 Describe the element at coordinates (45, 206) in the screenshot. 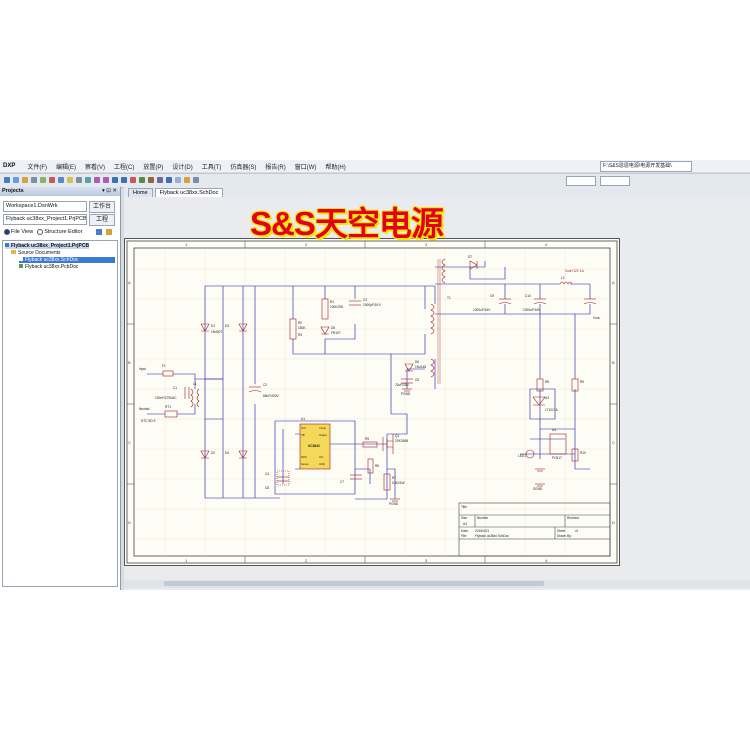

I see `workspace-field: Workspace1.DsnWrk` at that location.